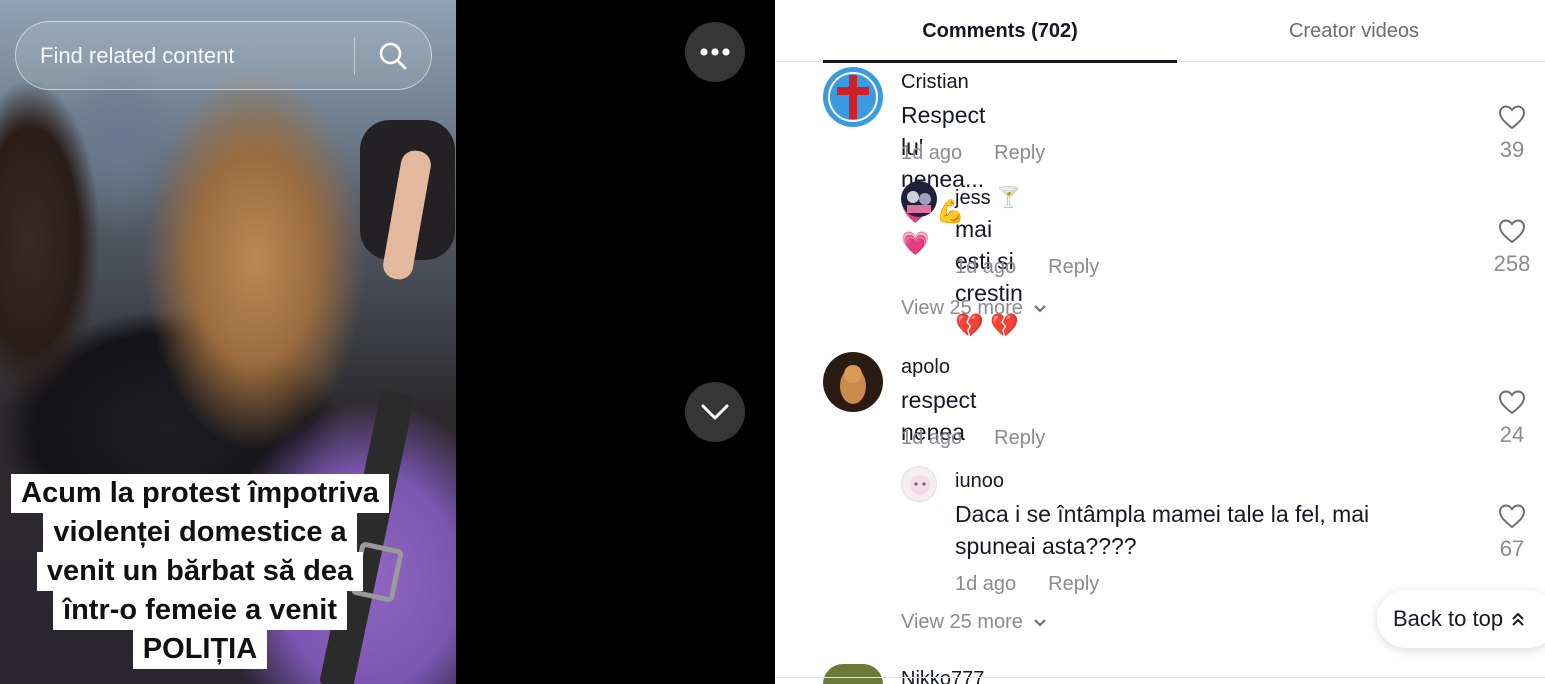  I want to click on cat-avatar-image, so click(853, 384).